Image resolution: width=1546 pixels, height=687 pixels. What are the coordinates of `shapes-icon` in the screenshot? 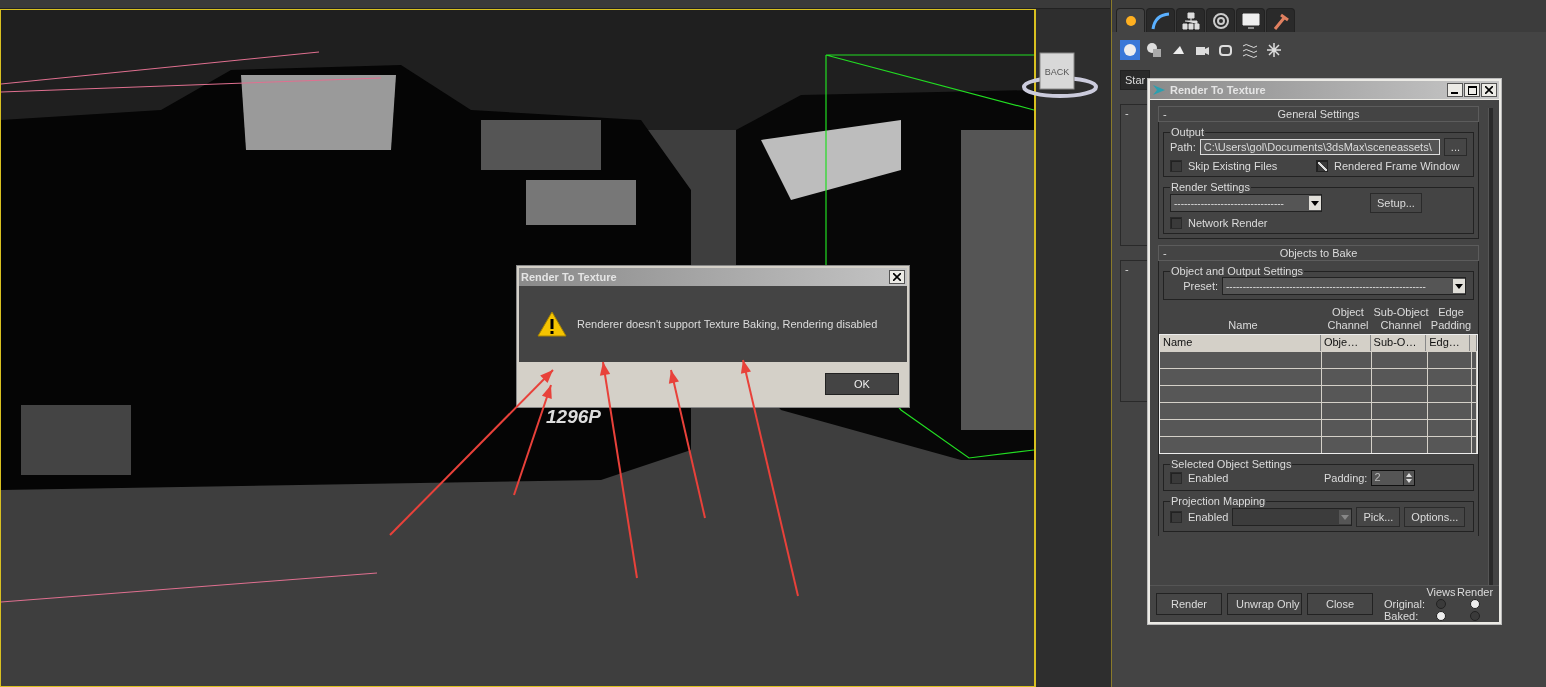 It's located at (1154, 50).